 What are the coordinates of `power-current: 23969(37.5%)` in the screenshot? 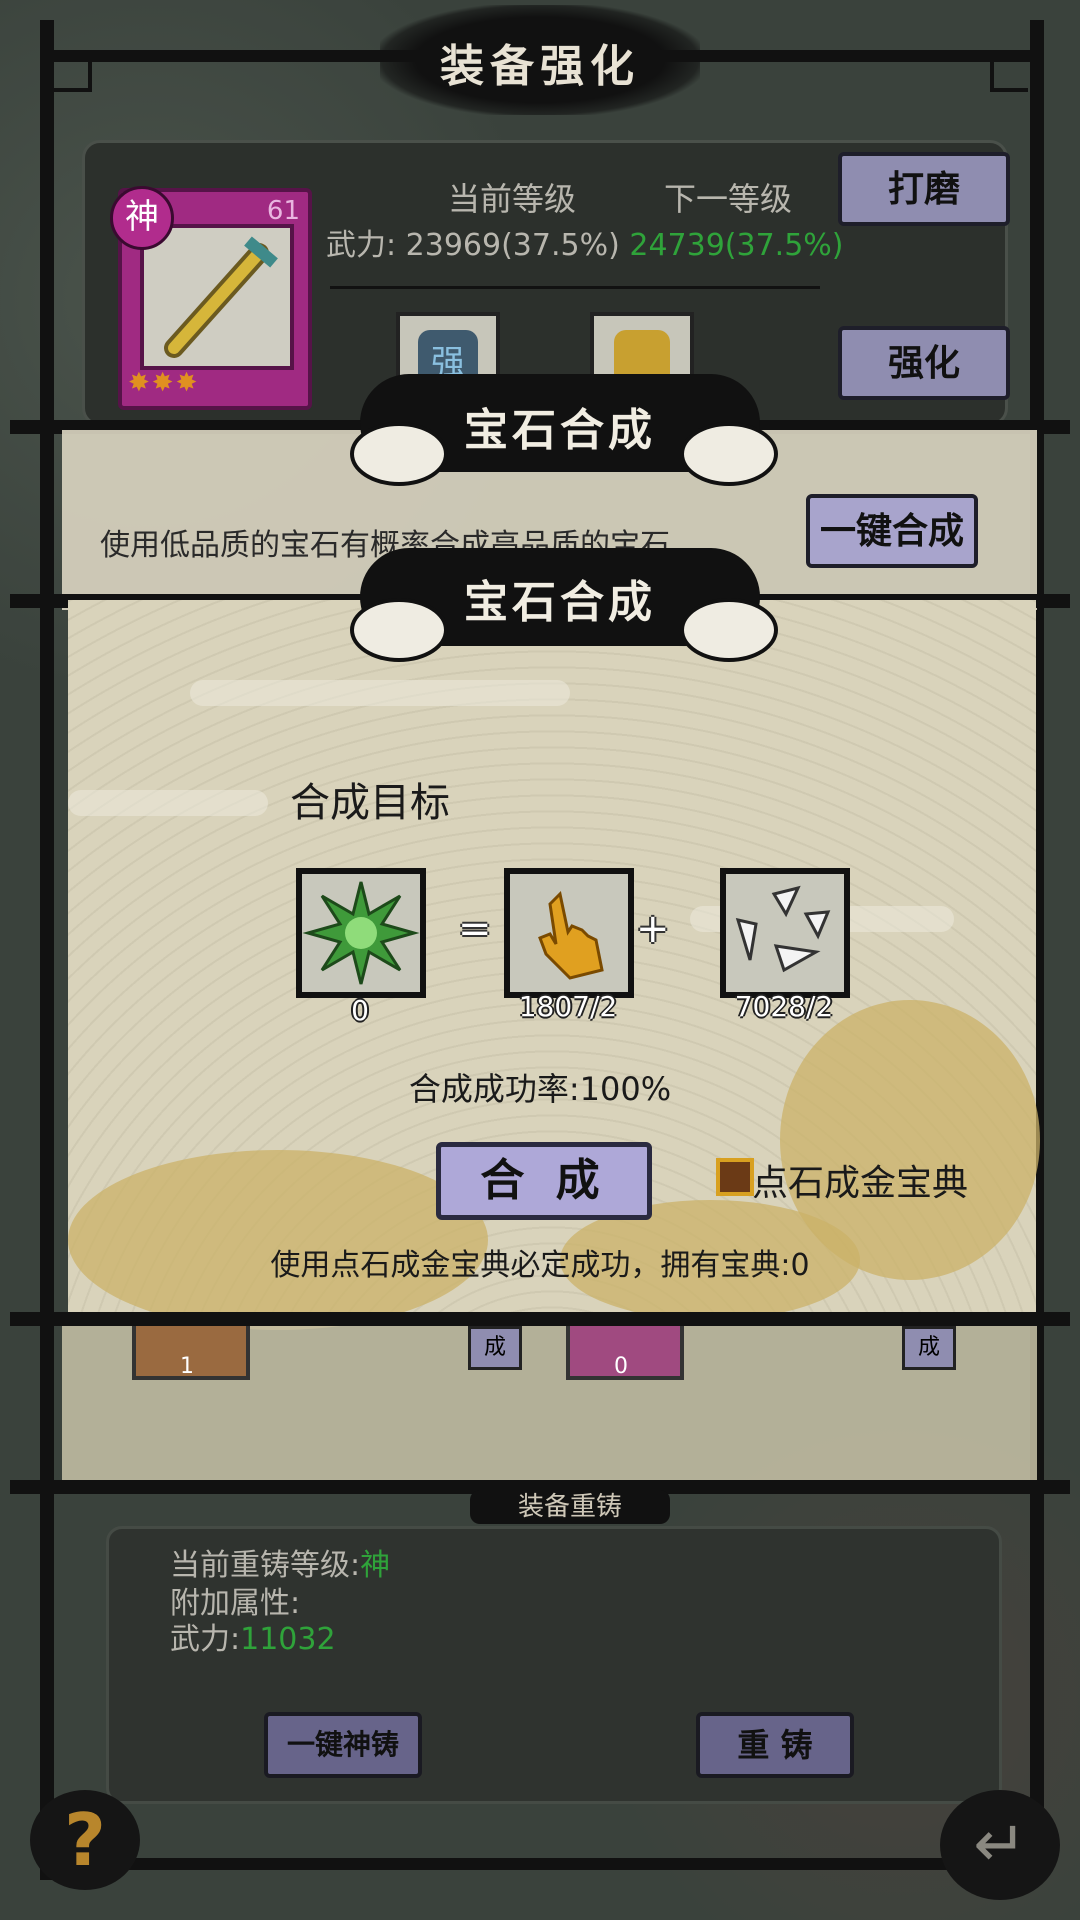 It's located at (512, 245).